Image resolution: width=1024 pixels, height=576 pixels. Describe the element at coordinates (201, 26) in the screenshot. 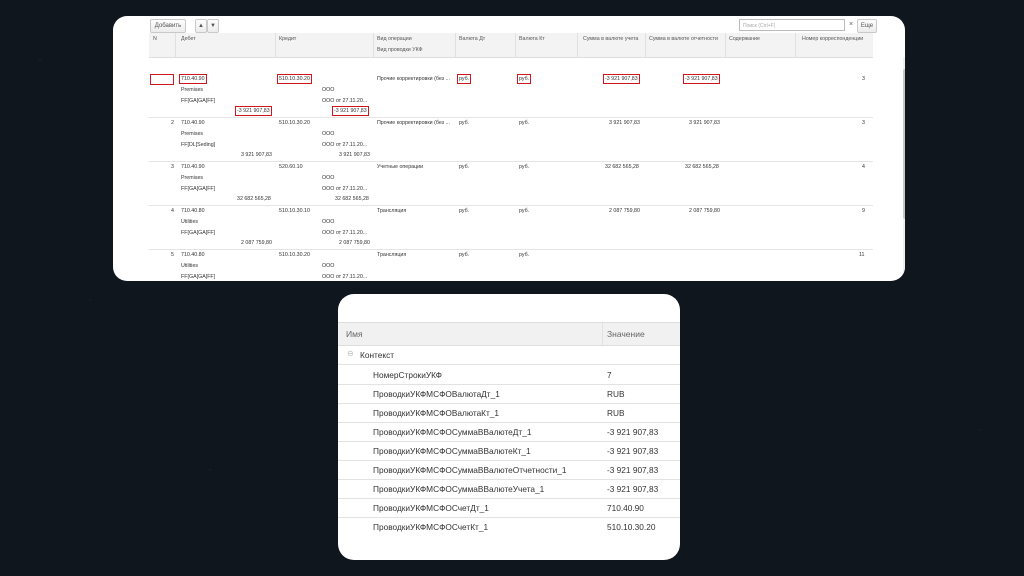

I see `arrow-up-icon: ▲` at that location.